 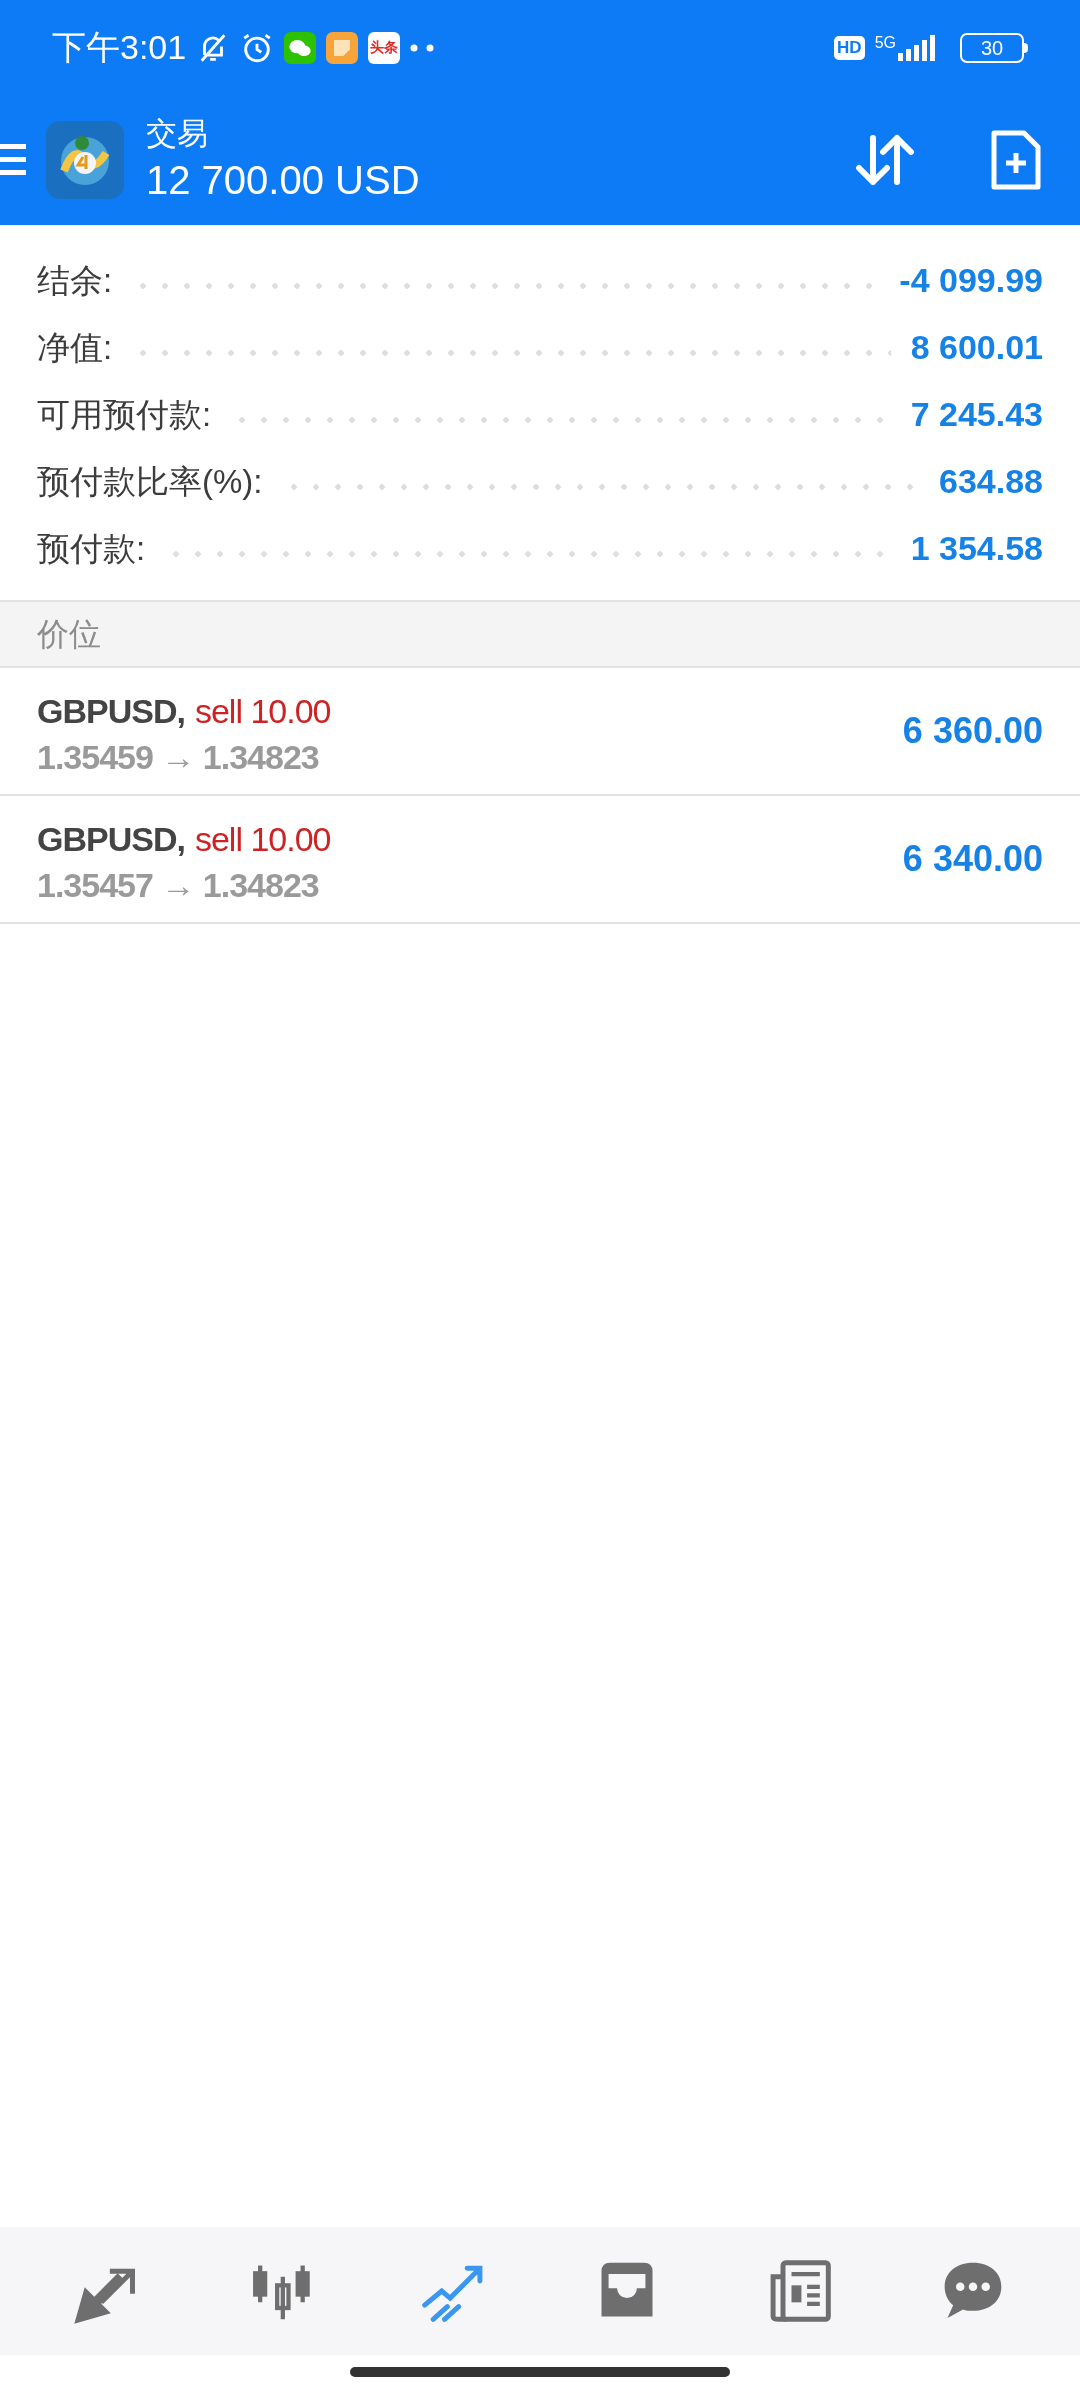 What do you see at coordinates (976, 347) in the screenshot?
I see `summary-value: 8 600.01` at bounding box center [976, 347].